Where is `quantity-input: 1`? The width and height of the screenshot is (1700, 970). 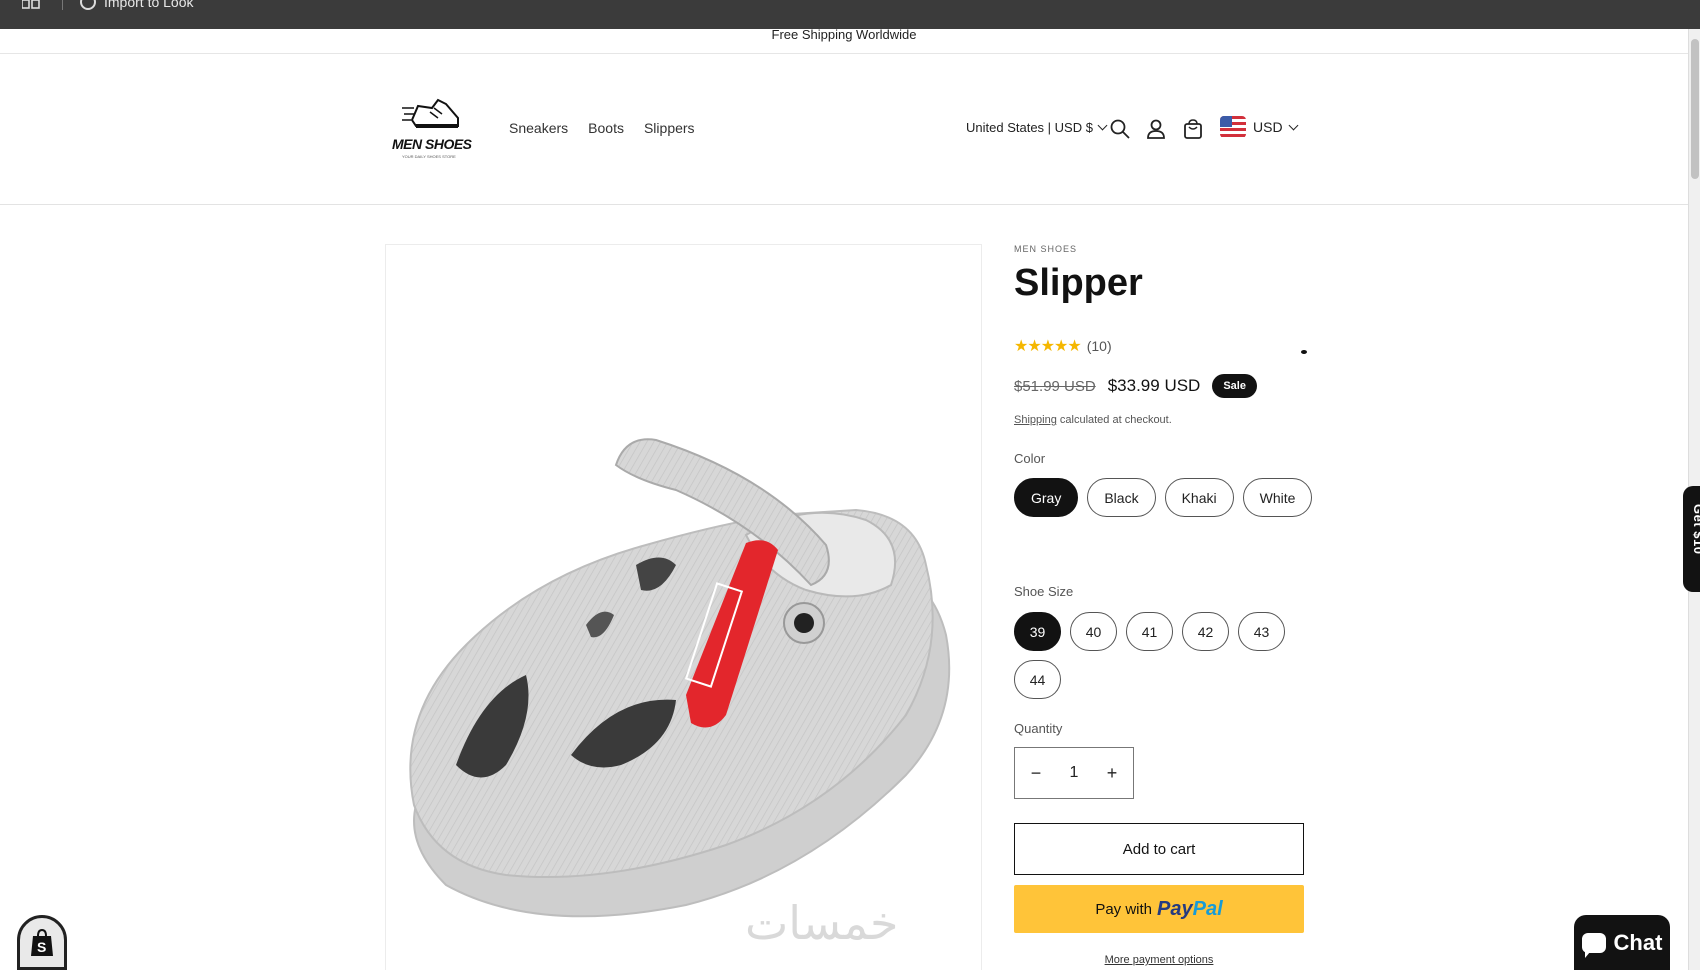 quantity-input: 1 is located at coordinates (1074, 773).